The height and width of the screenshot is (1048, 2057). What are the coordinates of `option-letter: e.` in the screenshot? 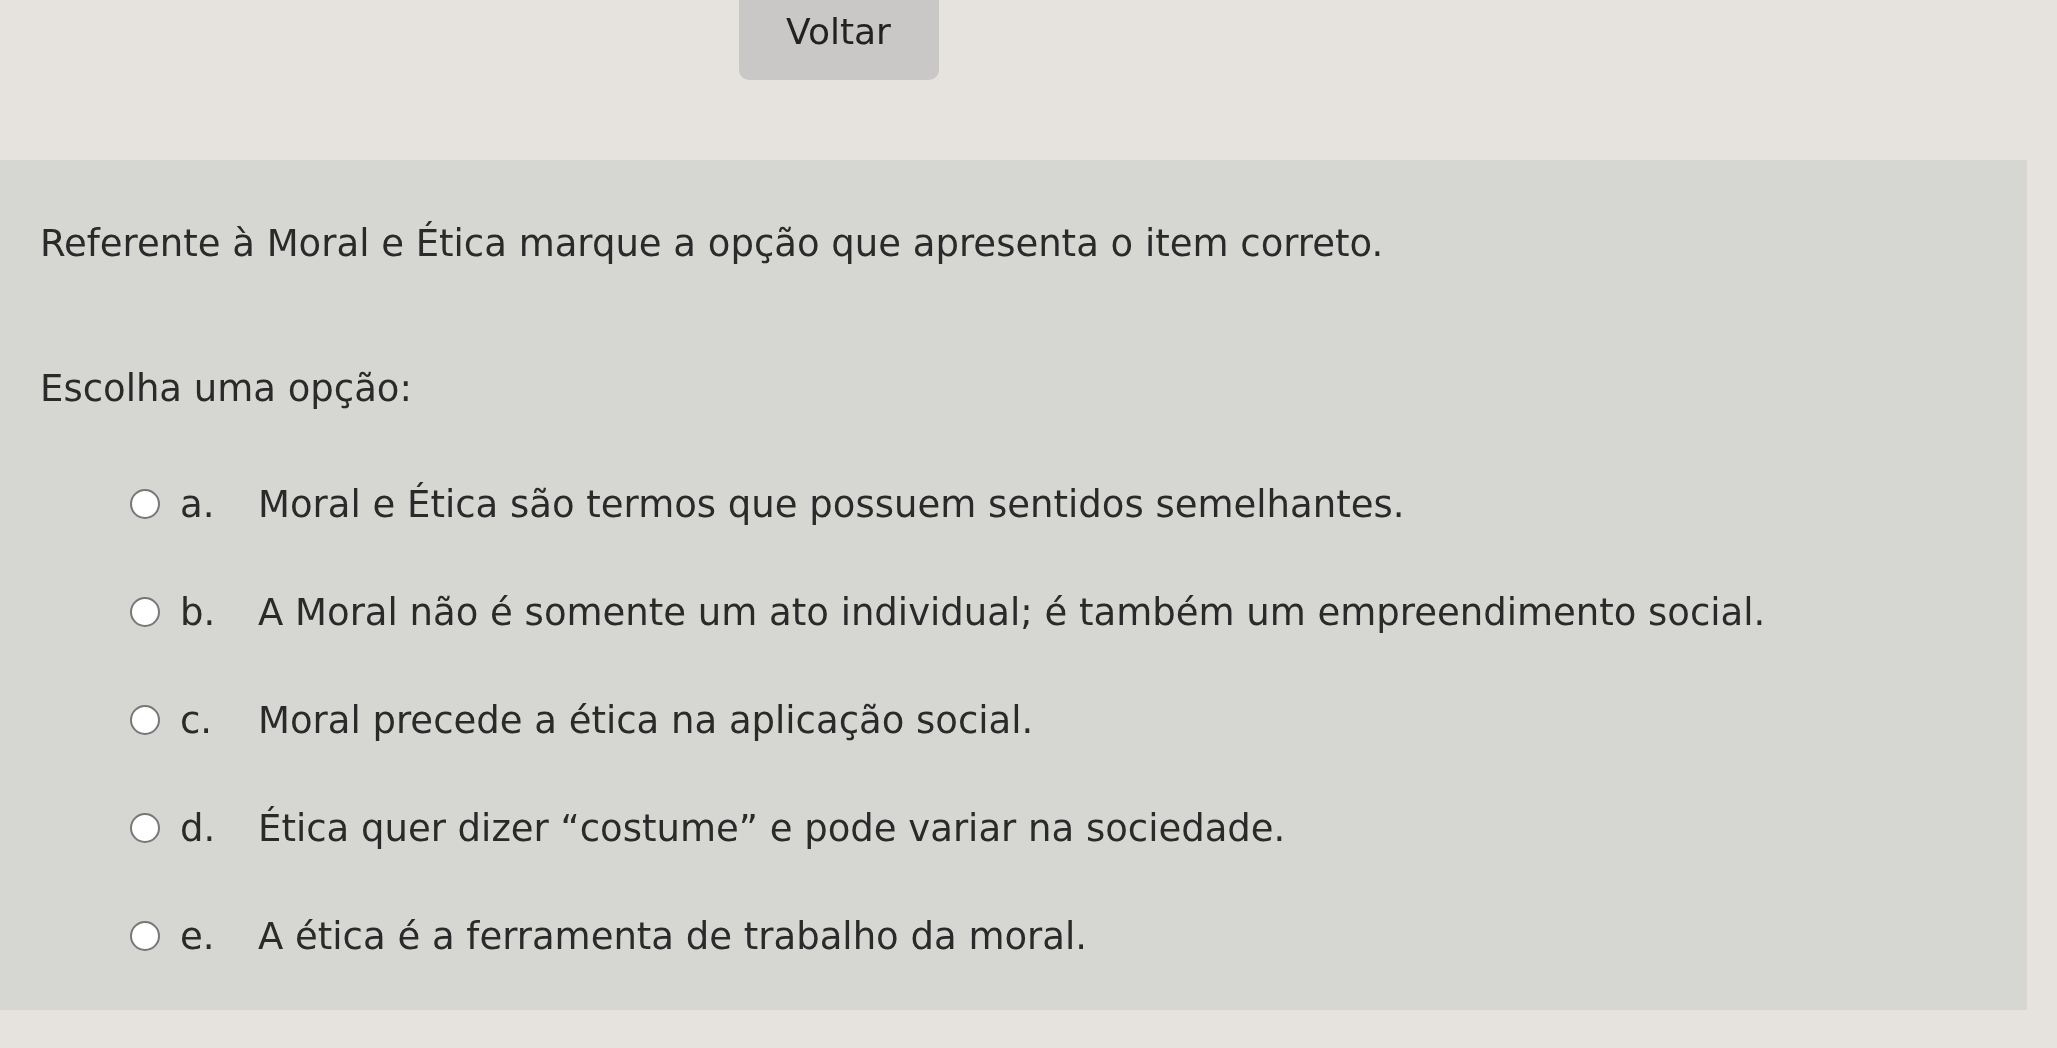 It's located at (198, 936).